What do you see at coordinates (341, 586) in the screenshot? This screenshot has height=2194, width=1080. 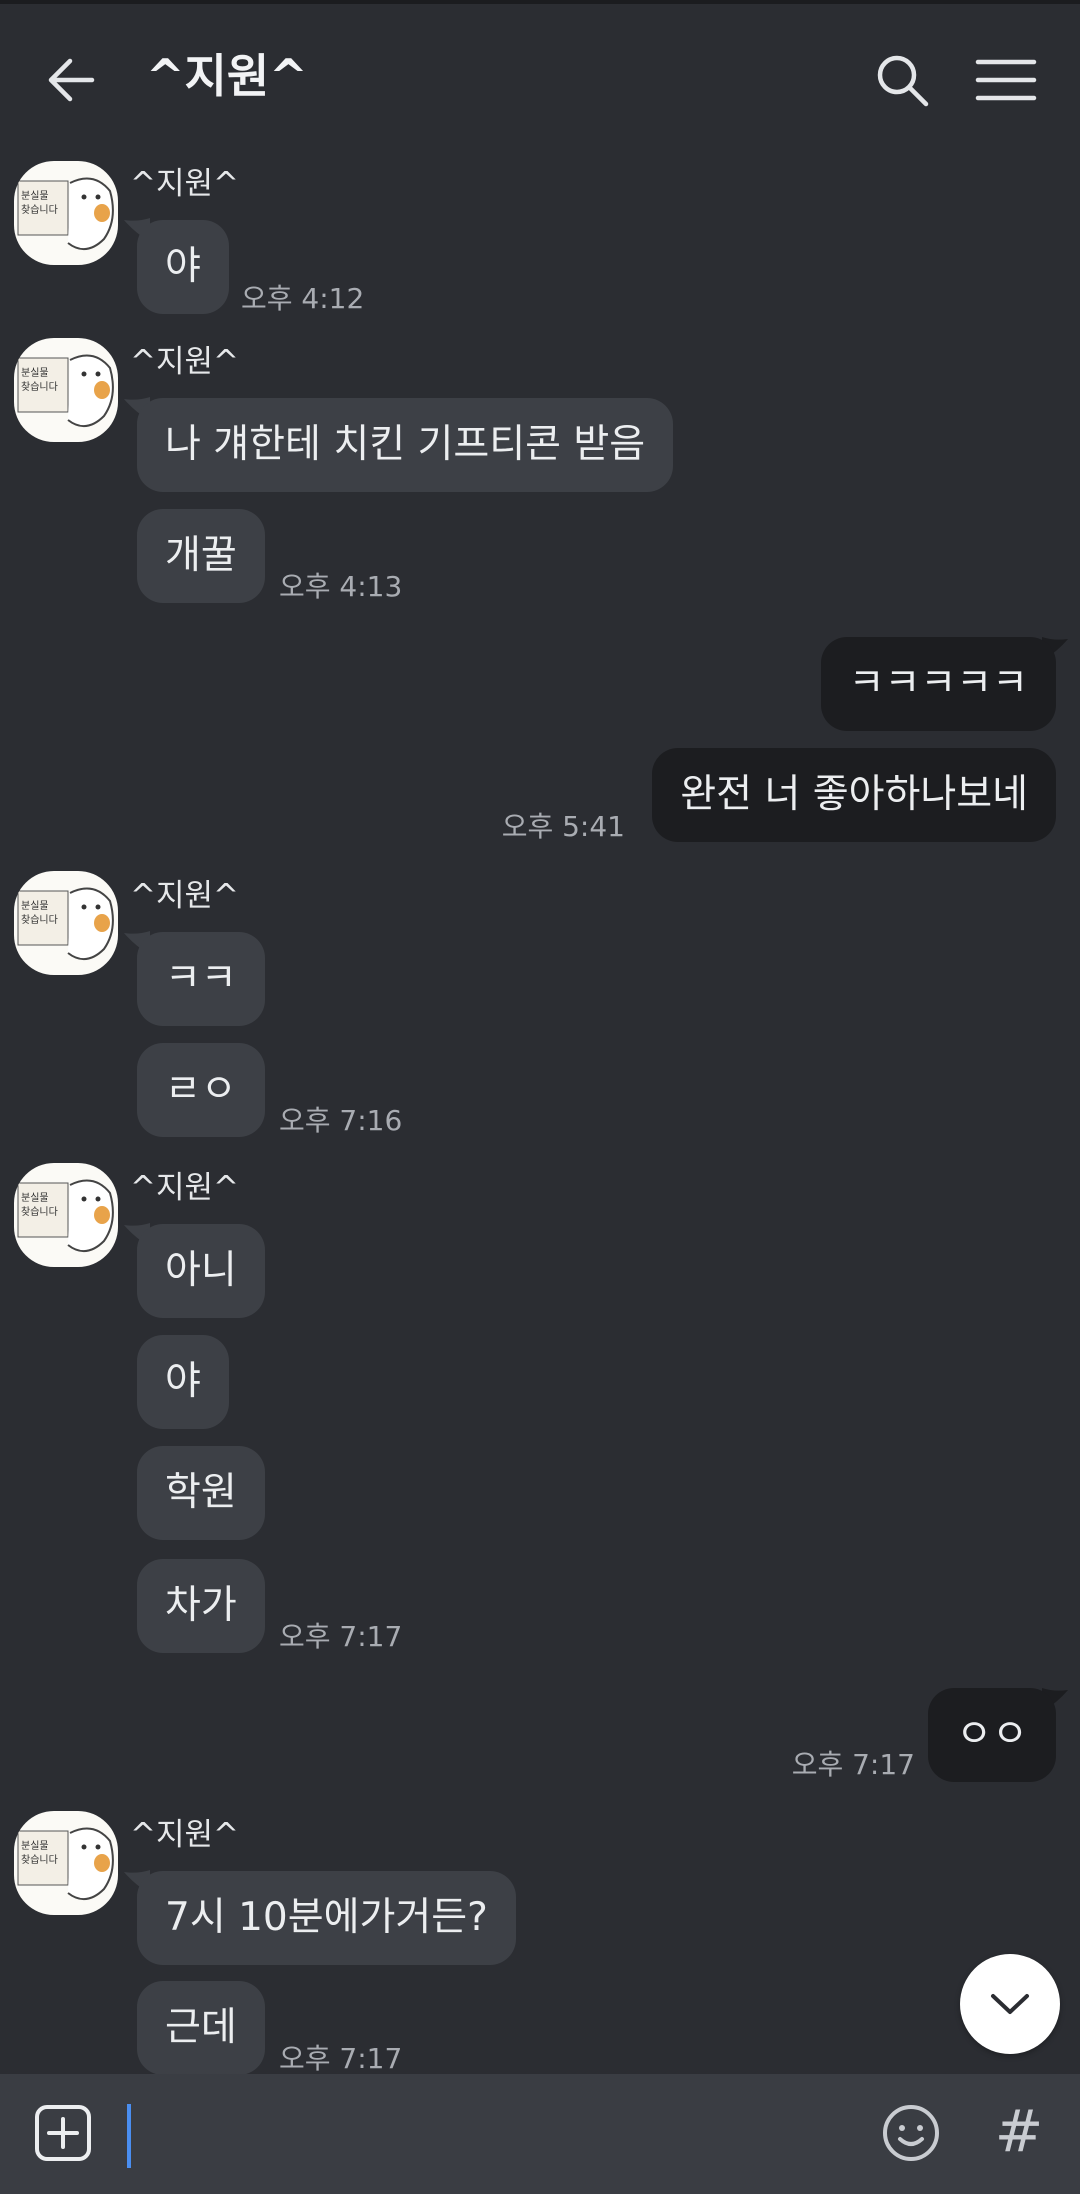 I see `message-time: 오후 4:13` at bounding box center [341, 586].